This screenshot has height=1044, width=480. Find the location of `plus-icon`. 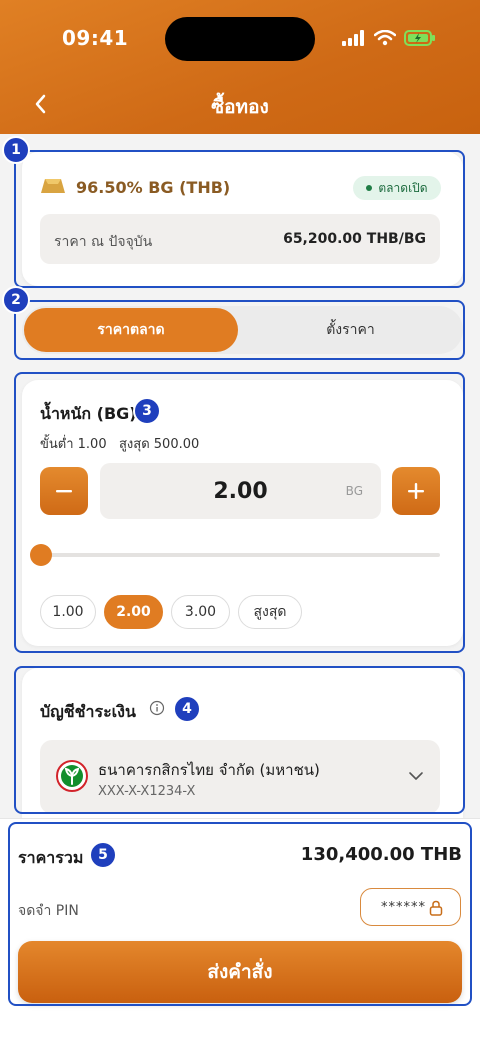

plus-icon is located at coordinates (416, 491).